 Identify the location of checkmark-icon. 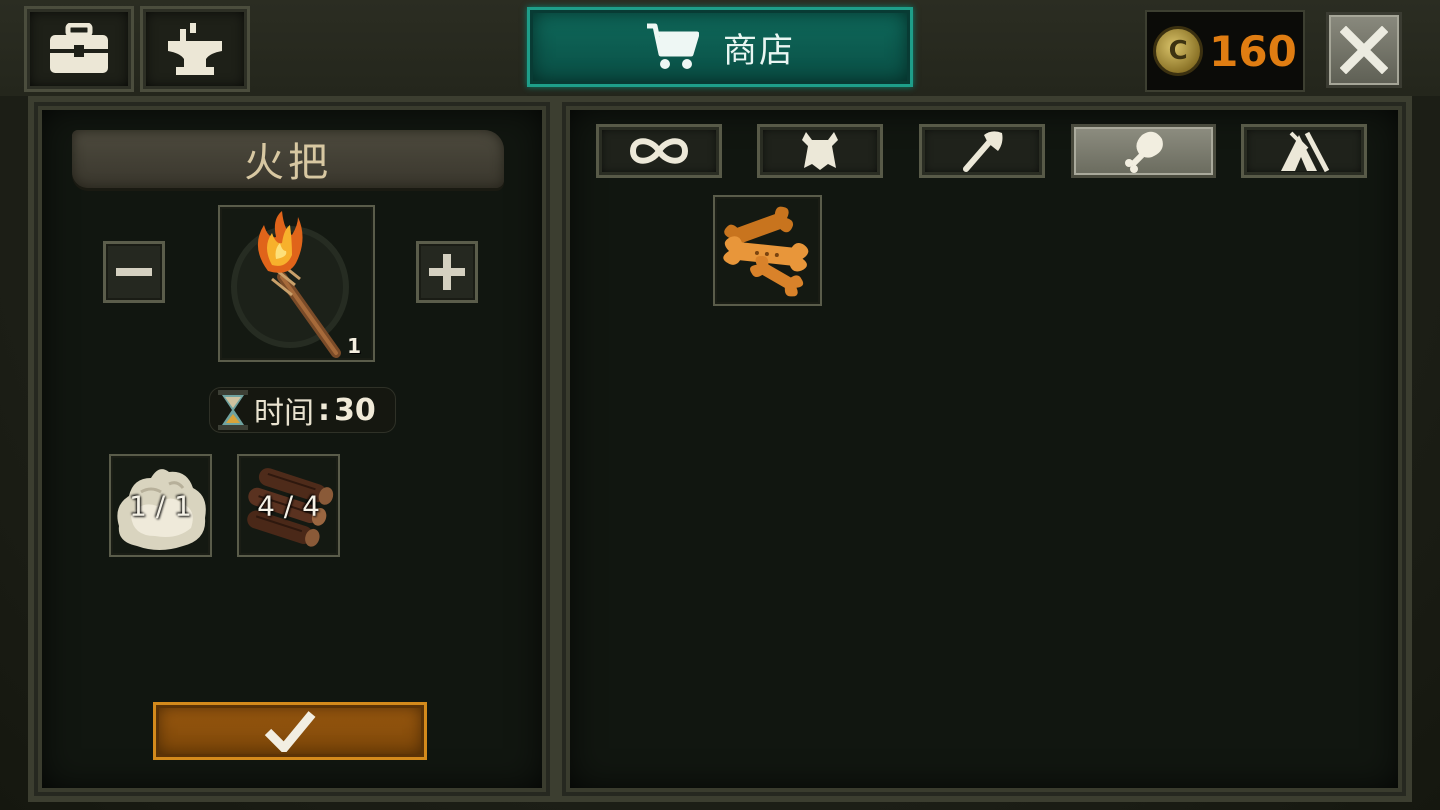
(290, 731).